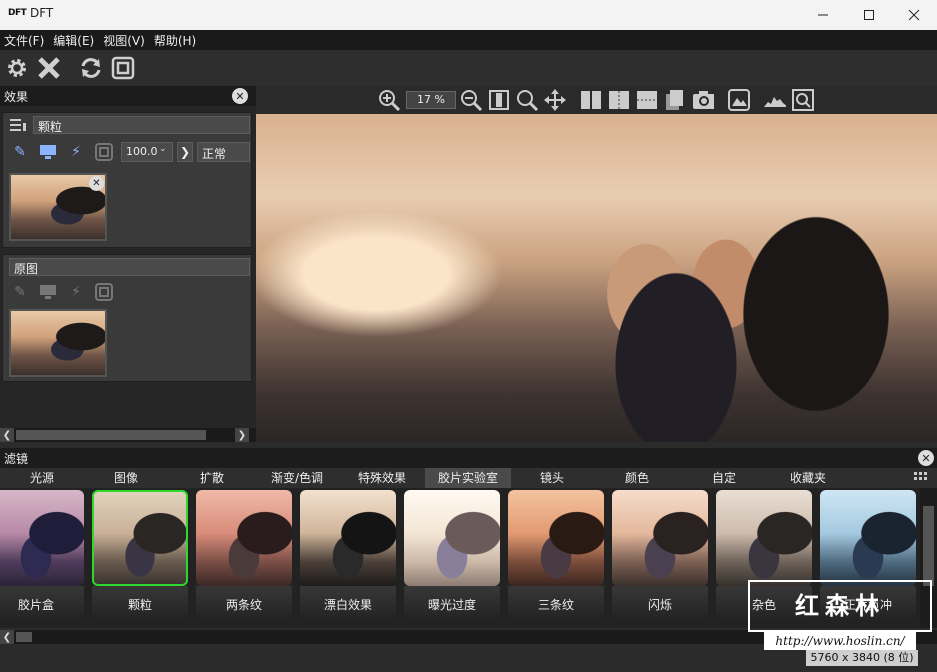 Image resolution: width=937 pixels, height=672 pixels. I want to click on next-button: ❯, so click(185, 152).